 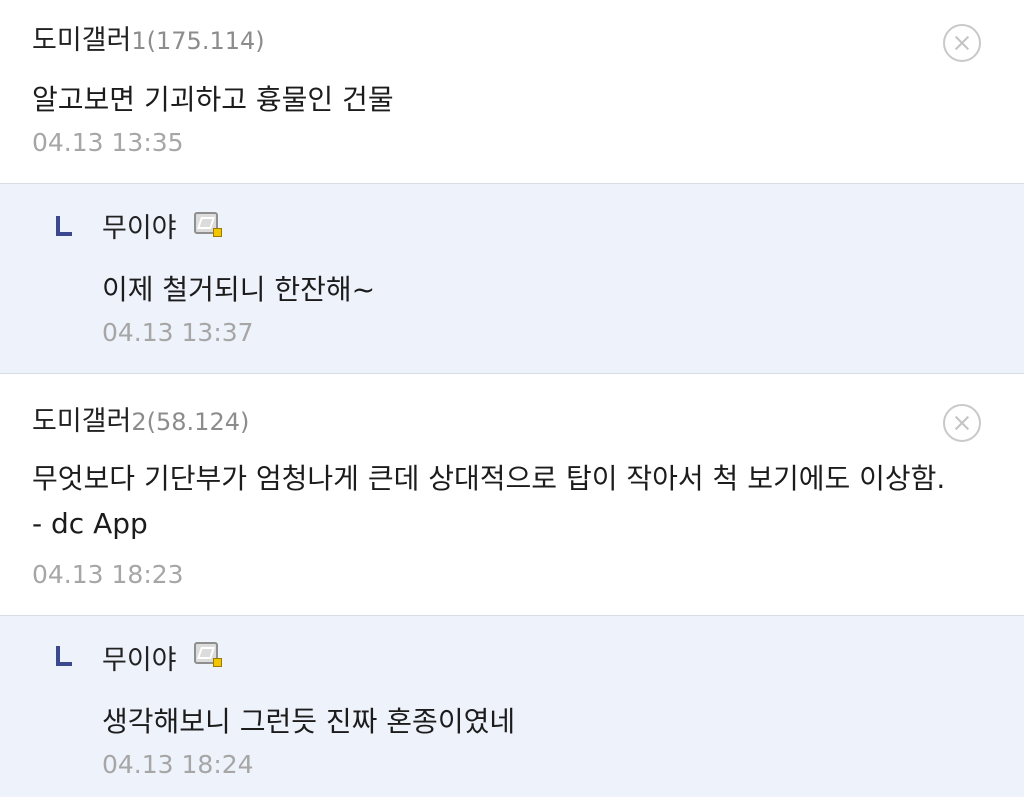 I want to click on comment-author: 도미갤러1(175.114), so click(x=148, y=37).